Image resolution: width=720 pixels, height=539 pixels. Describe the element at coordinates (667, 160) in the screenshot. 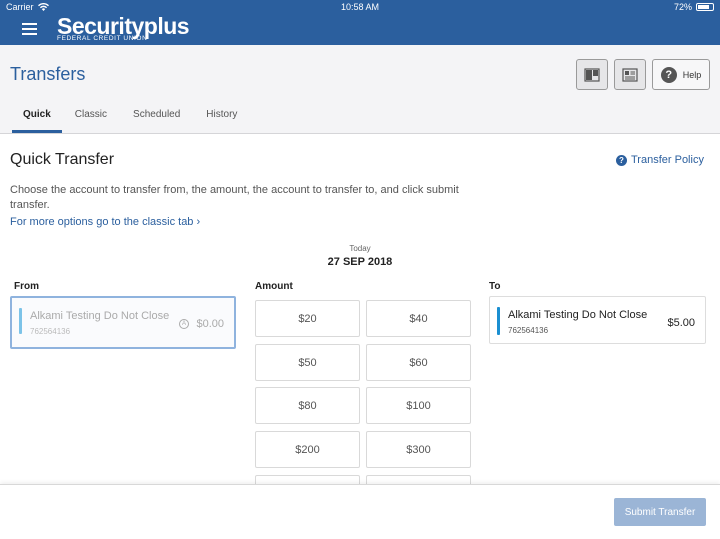

I see `transfer-policy-label: Transfer Policy` at that location.